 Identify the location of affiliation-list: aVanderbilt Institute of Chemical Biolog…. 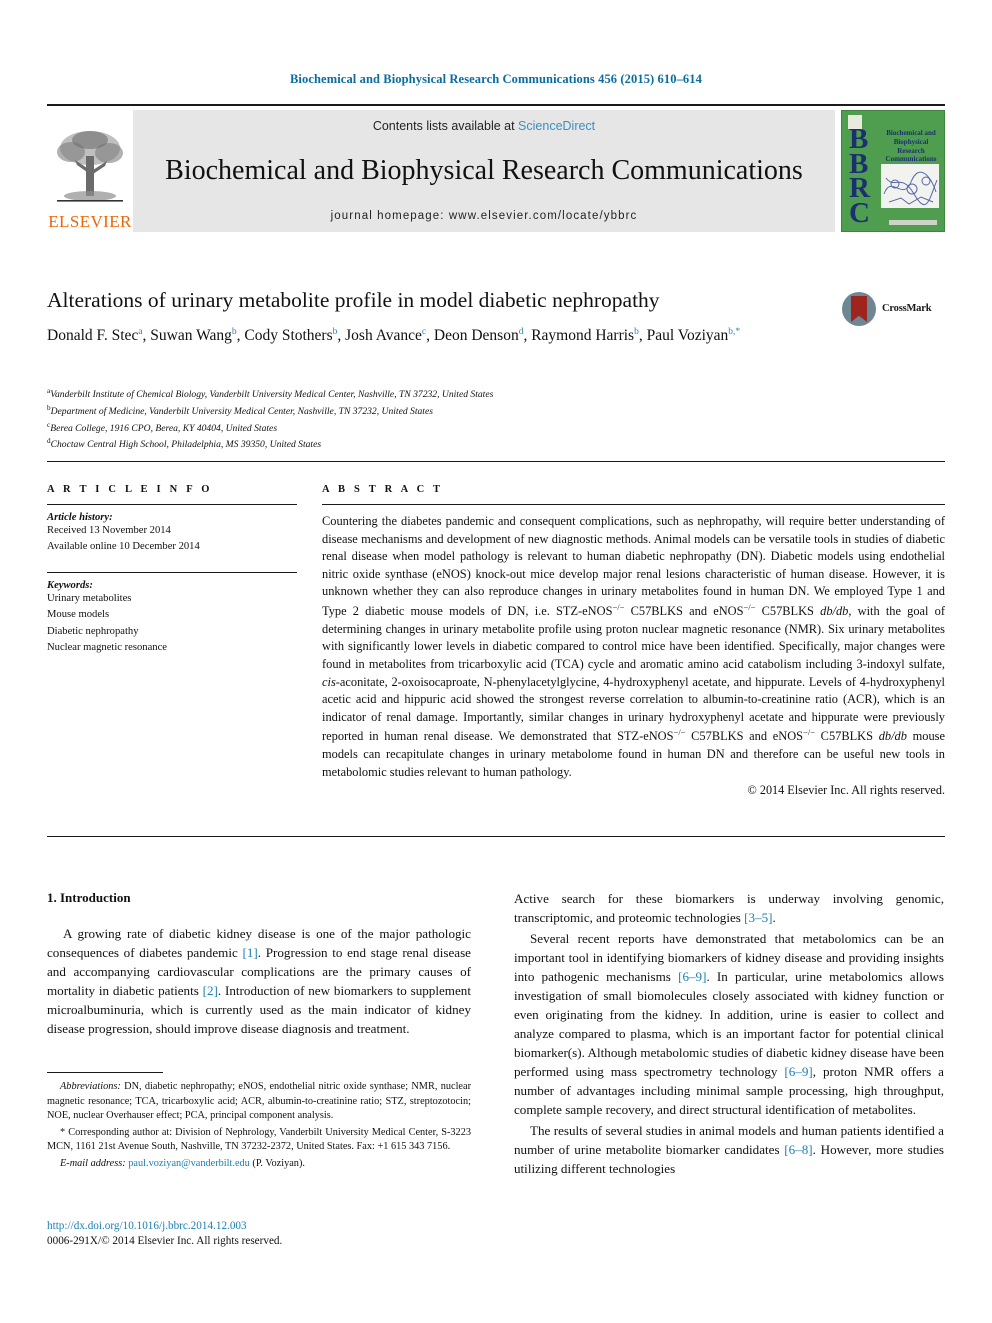
(407, 419).